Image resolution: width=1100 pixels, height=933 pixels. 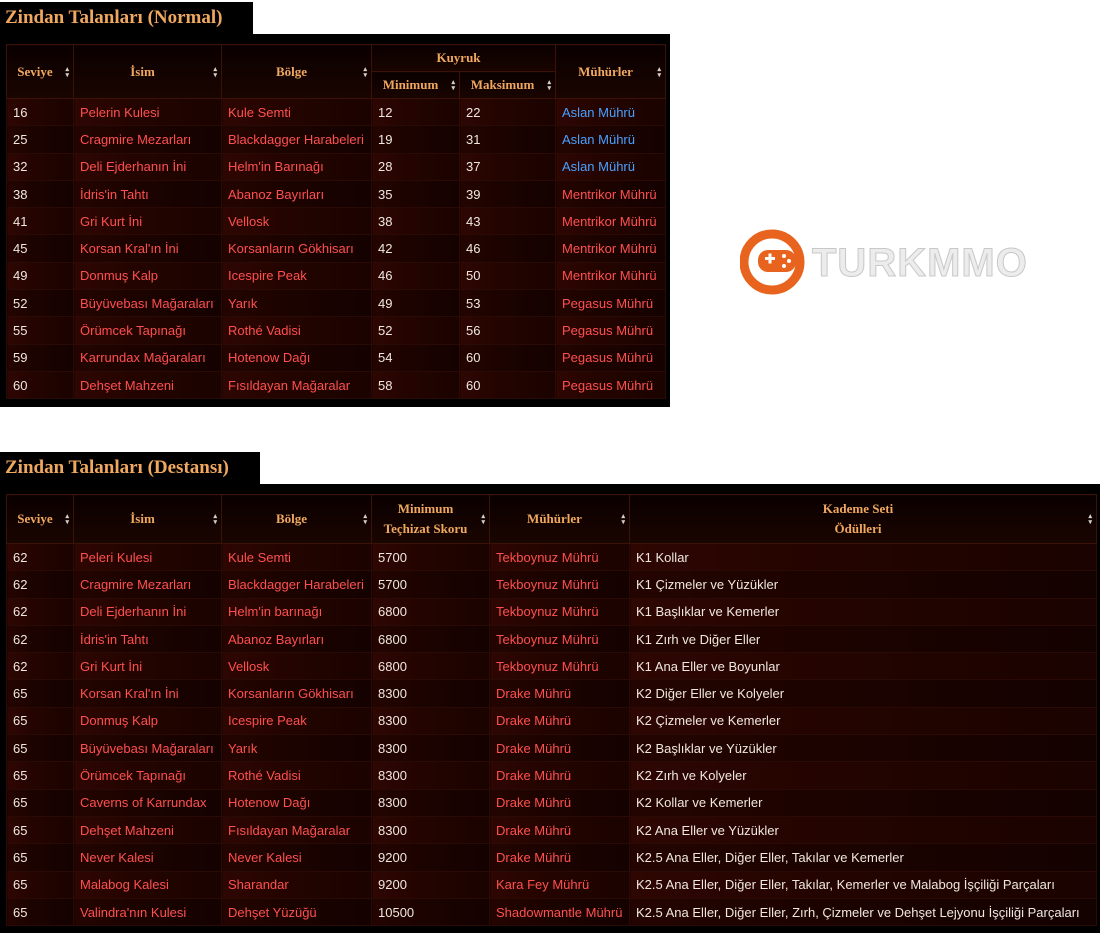 I want to click on region-cell: Korsanların Gökhisarı, so click(x=296, y=693).